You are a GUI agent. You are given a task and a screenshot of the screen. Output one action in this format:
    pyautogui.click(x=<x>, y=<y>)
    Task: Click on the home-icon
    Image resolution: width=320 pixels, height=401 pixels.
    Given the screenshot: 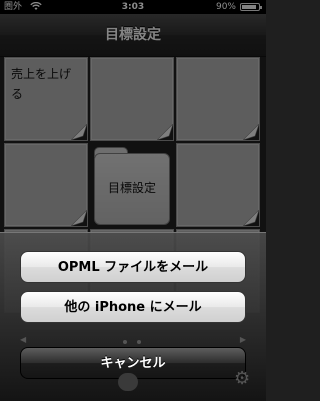 What is the action you would take?
    pyautogui.click(x=128, y=382)
    